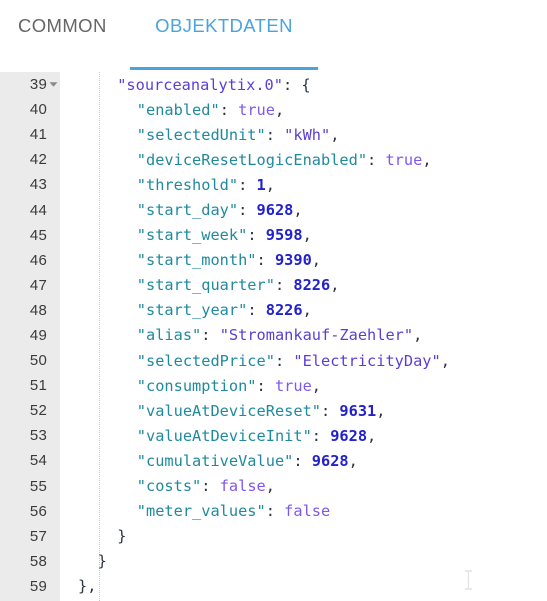 The image size is (547, 601). Describe the element at coordinates (293, 260) in the screenshot. I see `json-token-num: 9390` at that location.